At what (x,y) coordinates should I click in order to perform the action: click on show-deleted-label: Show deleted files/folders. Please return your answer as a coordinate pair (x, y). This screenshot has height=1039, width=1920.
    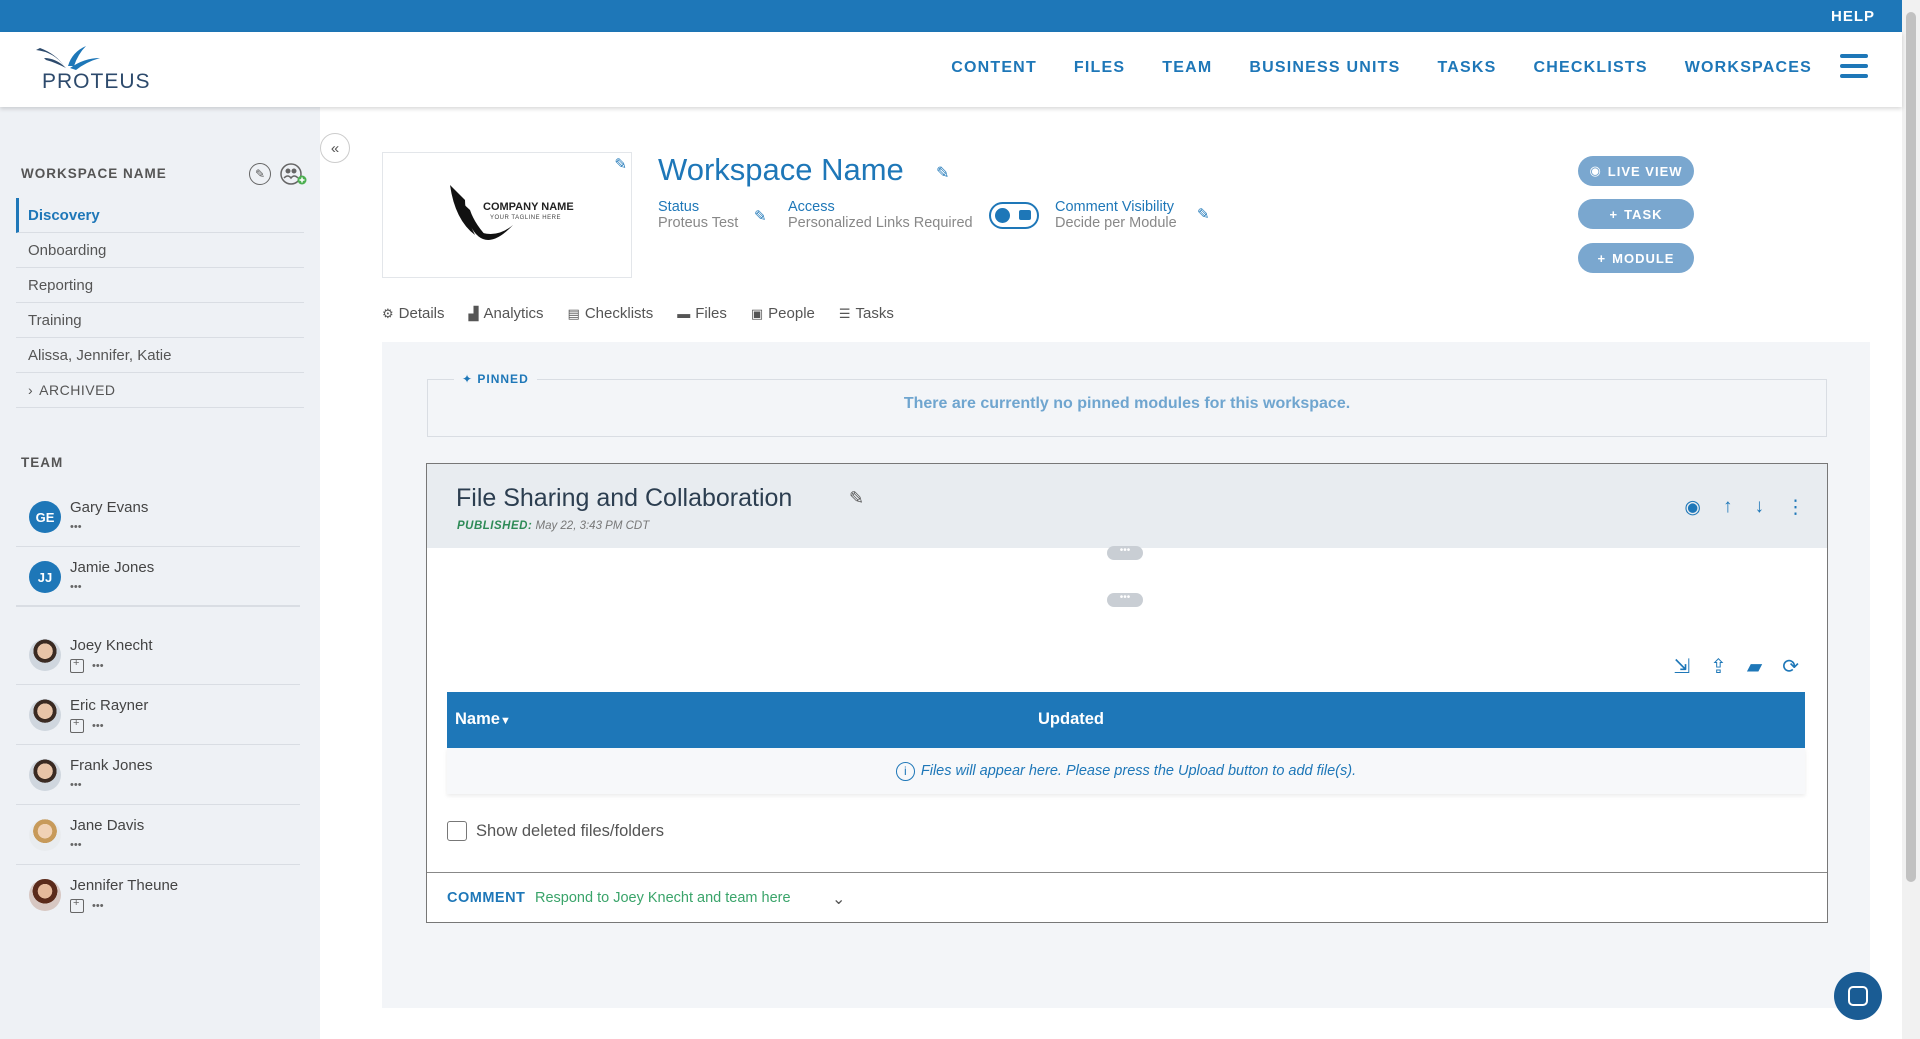
    Looking at the image, I should click on (570, 830).